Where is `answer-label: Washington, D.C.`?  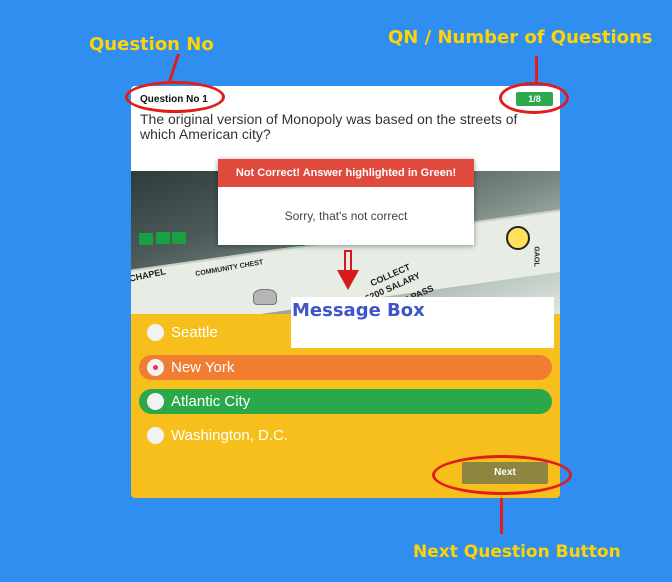
answer-label: Washington, D.C. is located at coordinates (229, 435).